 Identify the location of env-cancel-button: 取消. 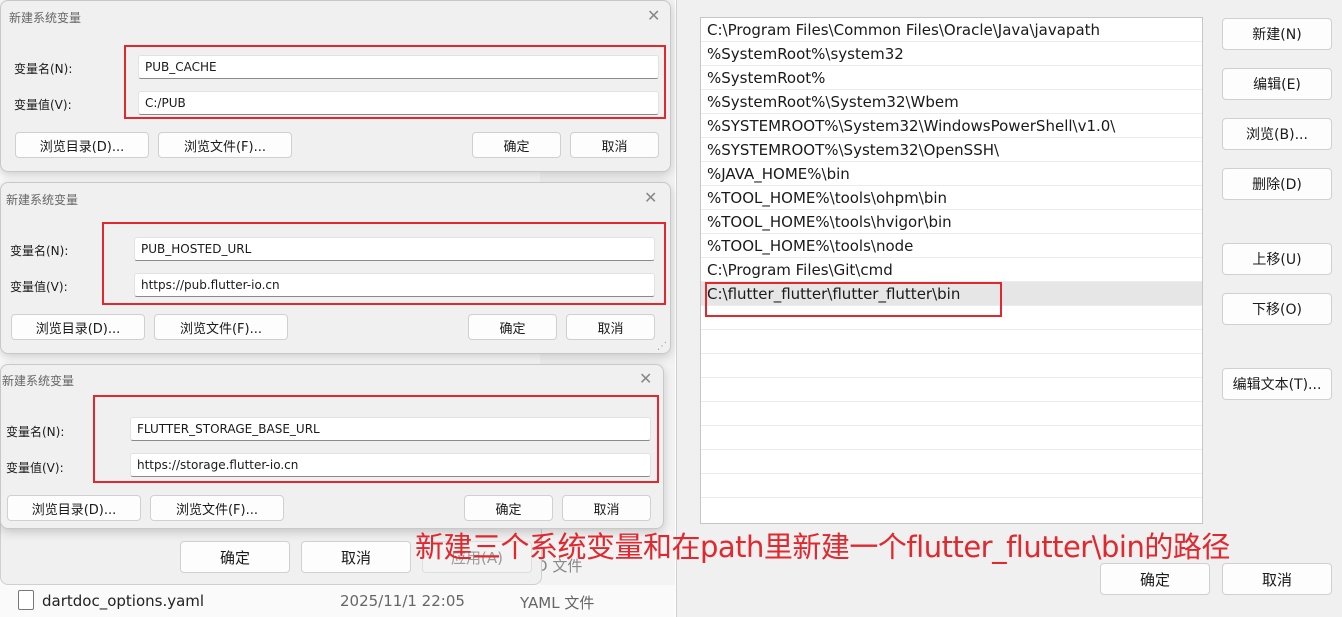
(356, 557).